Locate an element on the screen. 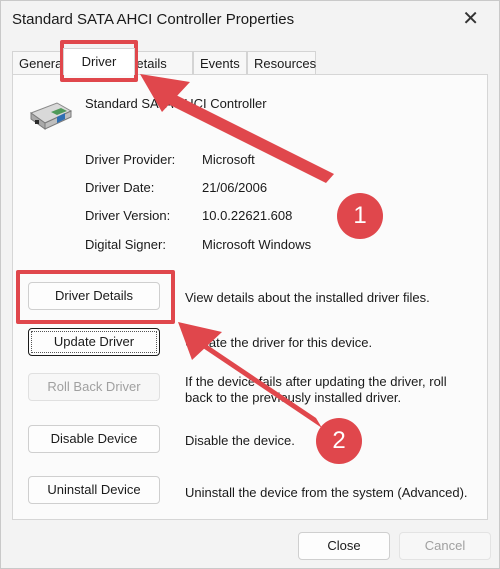  driver-provider-value: Microsoft is located at coordinates (228, 159).